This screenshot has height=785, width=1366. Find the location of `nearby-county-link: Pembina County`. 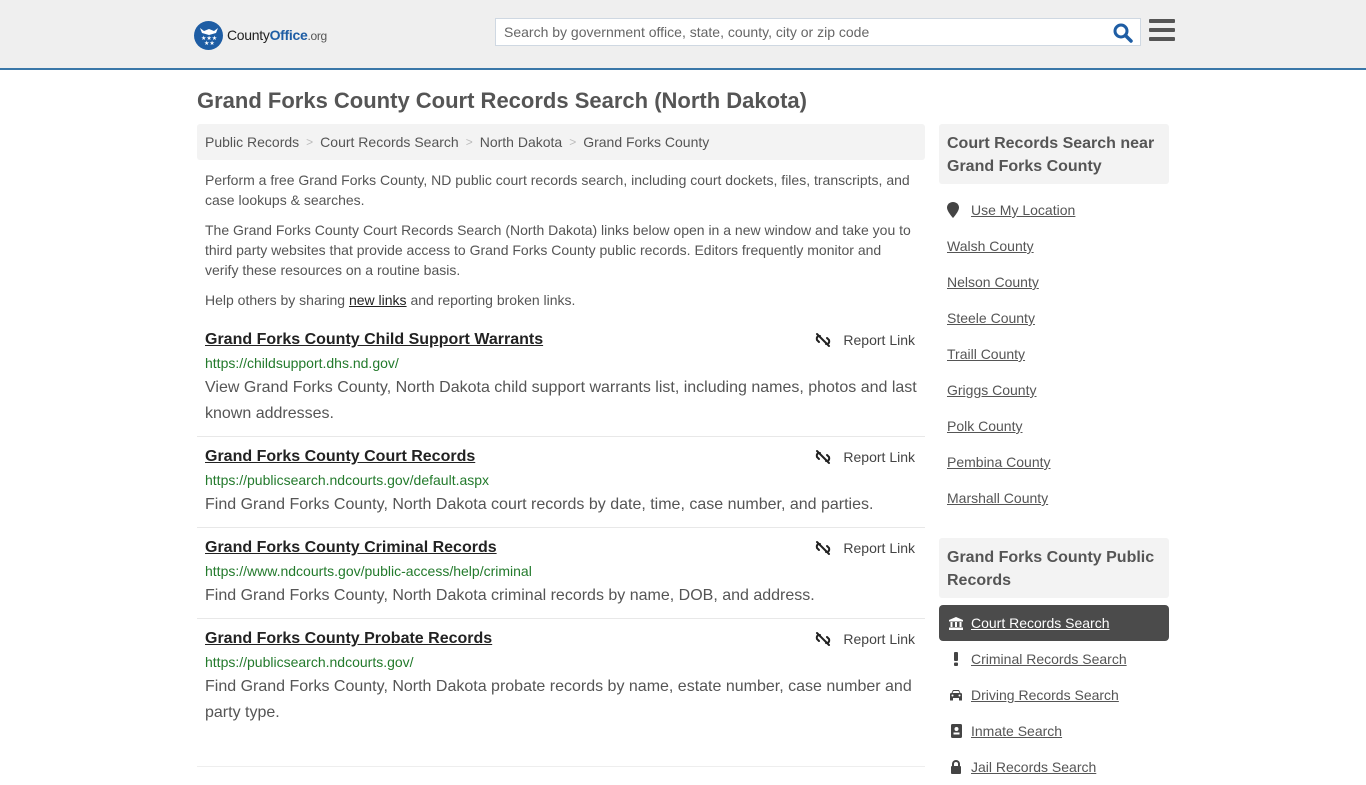

nearby-county-link: Pembina County is located at coordinates (999, 462).